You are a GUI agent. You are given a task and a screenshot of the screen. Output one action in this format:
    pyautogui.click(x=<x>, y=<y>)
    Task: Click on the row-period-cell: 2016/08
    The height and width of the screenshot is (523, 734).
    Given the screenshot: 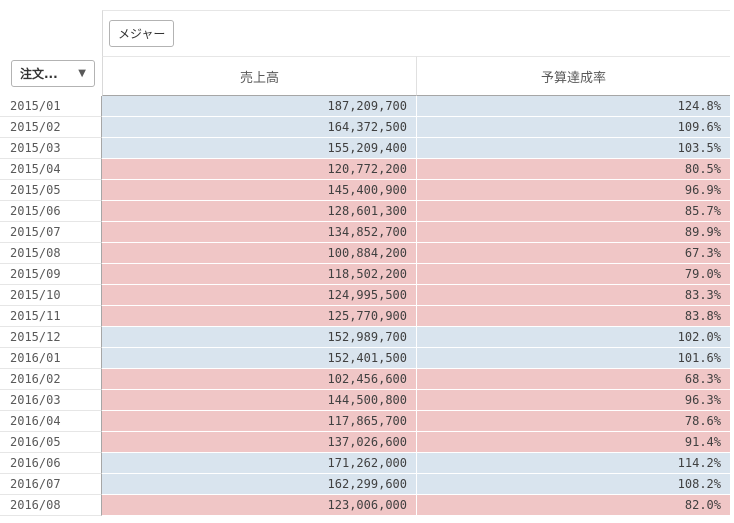 What is the action you would take?
    pyautogui.click(x=51, y=505)
    